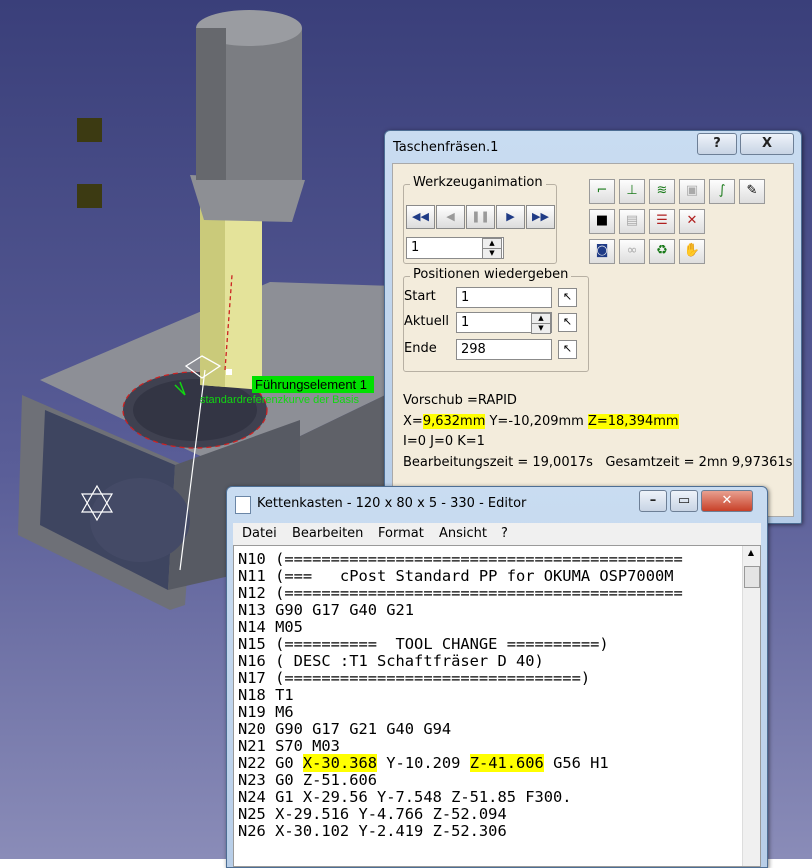  I want to click on code-line: N17 (================================), so click(414, 678).